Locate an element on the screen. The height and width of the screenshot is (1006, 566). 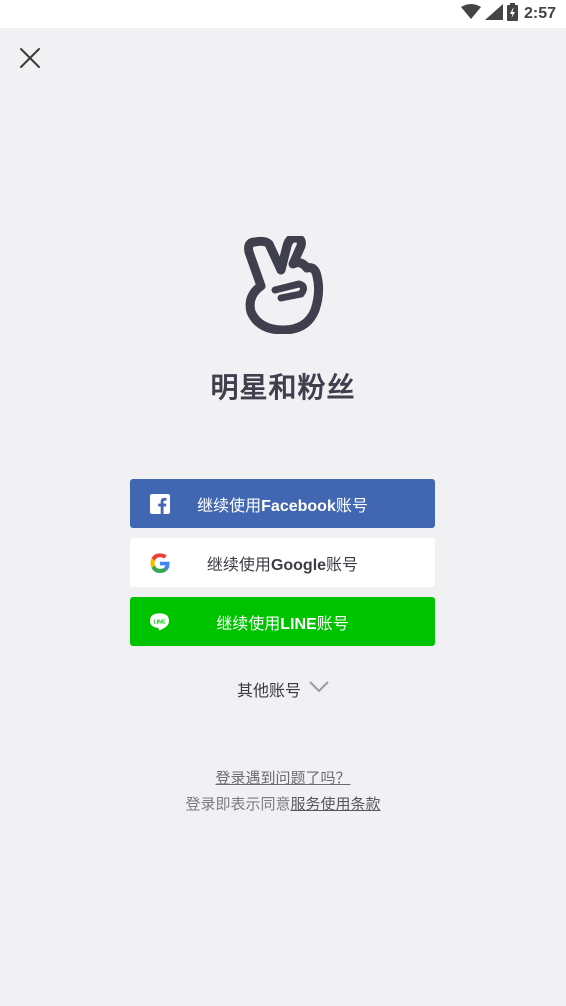
facebook-login-button: 继续使用Facebook账号 is located at coordinates (282, 503).